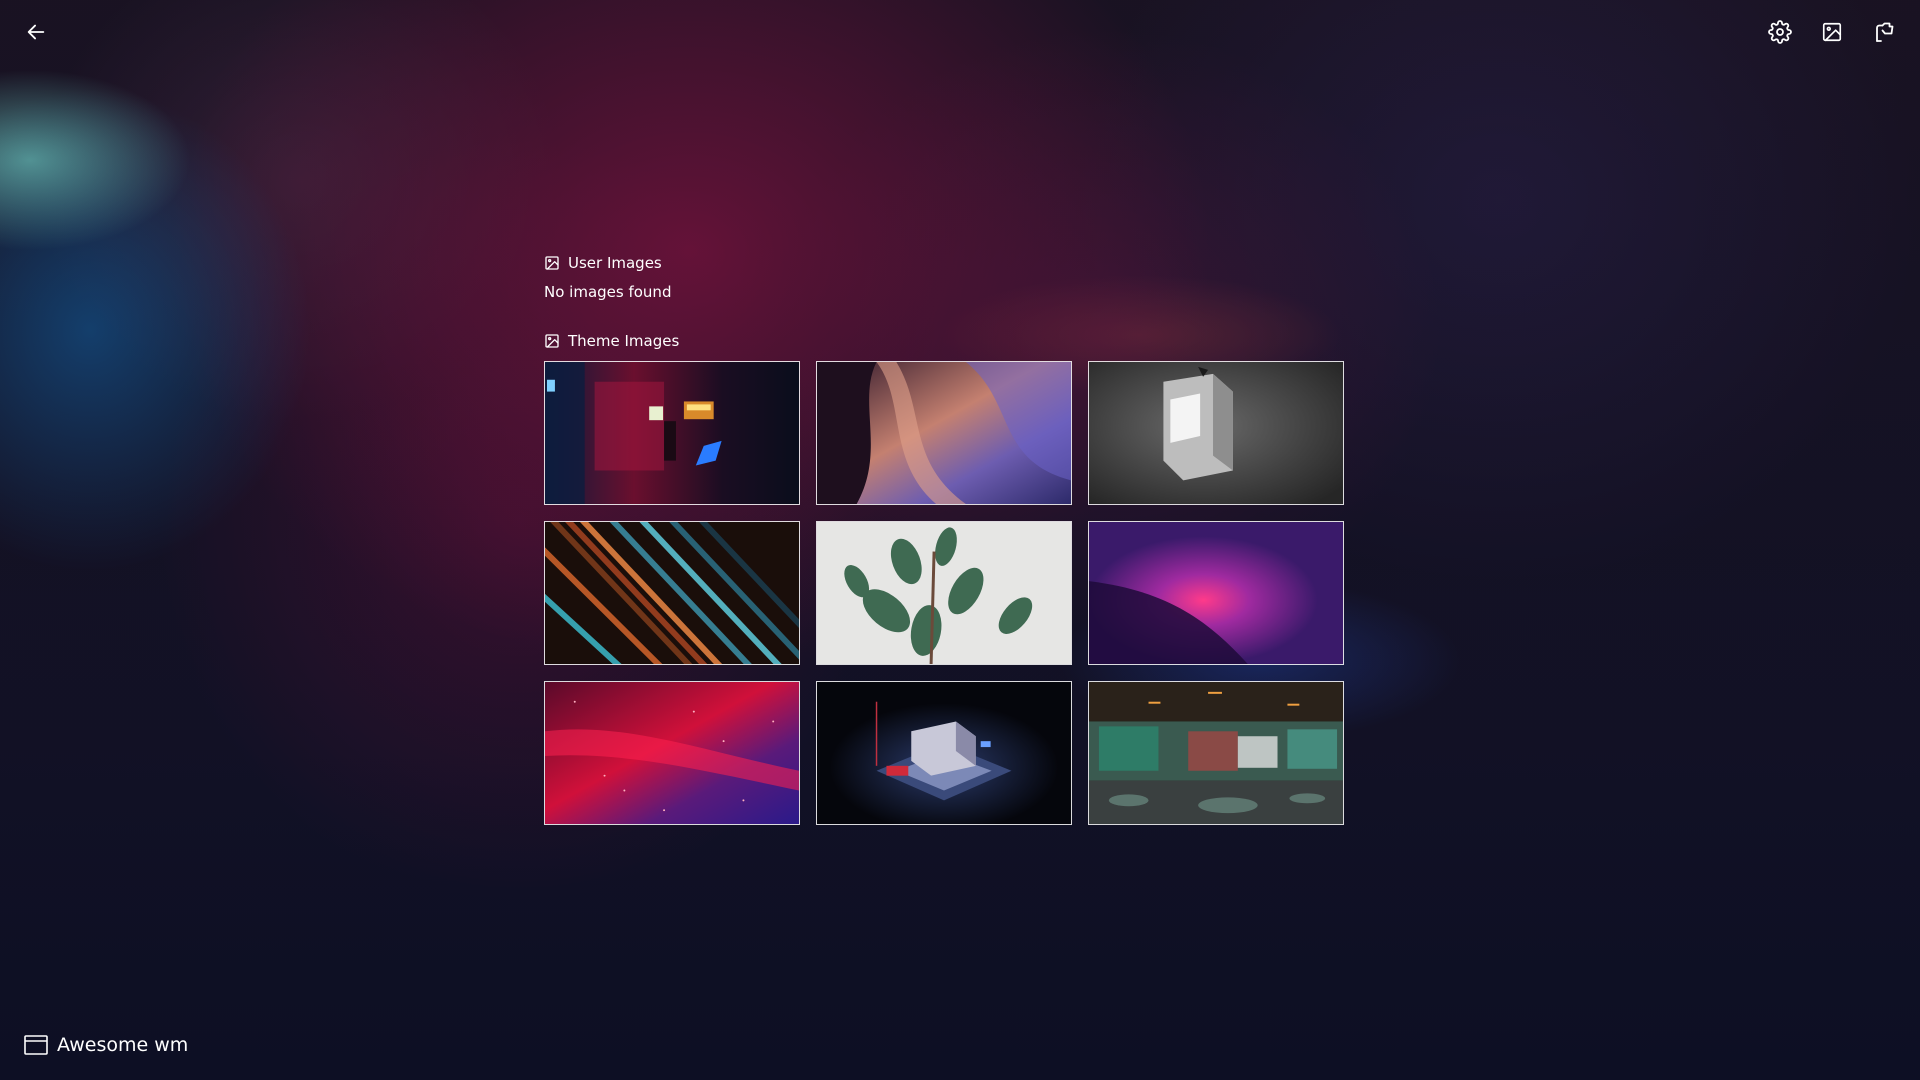 This screenshot has width=1920, height=1080. What do you see at coordinates (615, 263) in the screenshot?
I see `user-images-title: User Images` at bounding box center [615, 263].